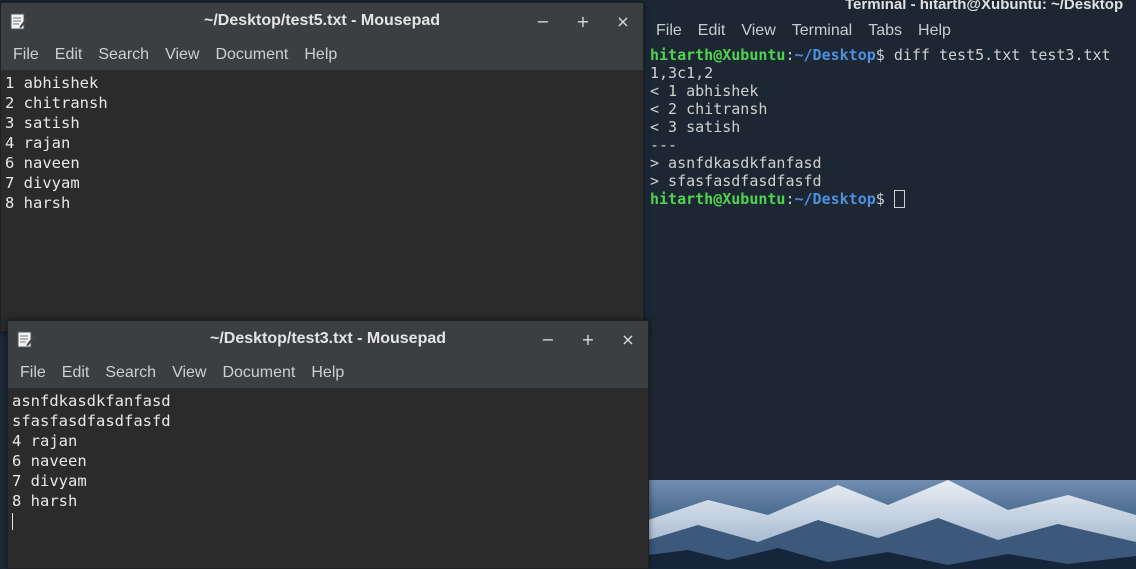  Describe the element at coordinates (328, 339) in the screenshot. I see `titlebar: ~/Desktop/test3.txt - Mousepad − + ×` at that location.